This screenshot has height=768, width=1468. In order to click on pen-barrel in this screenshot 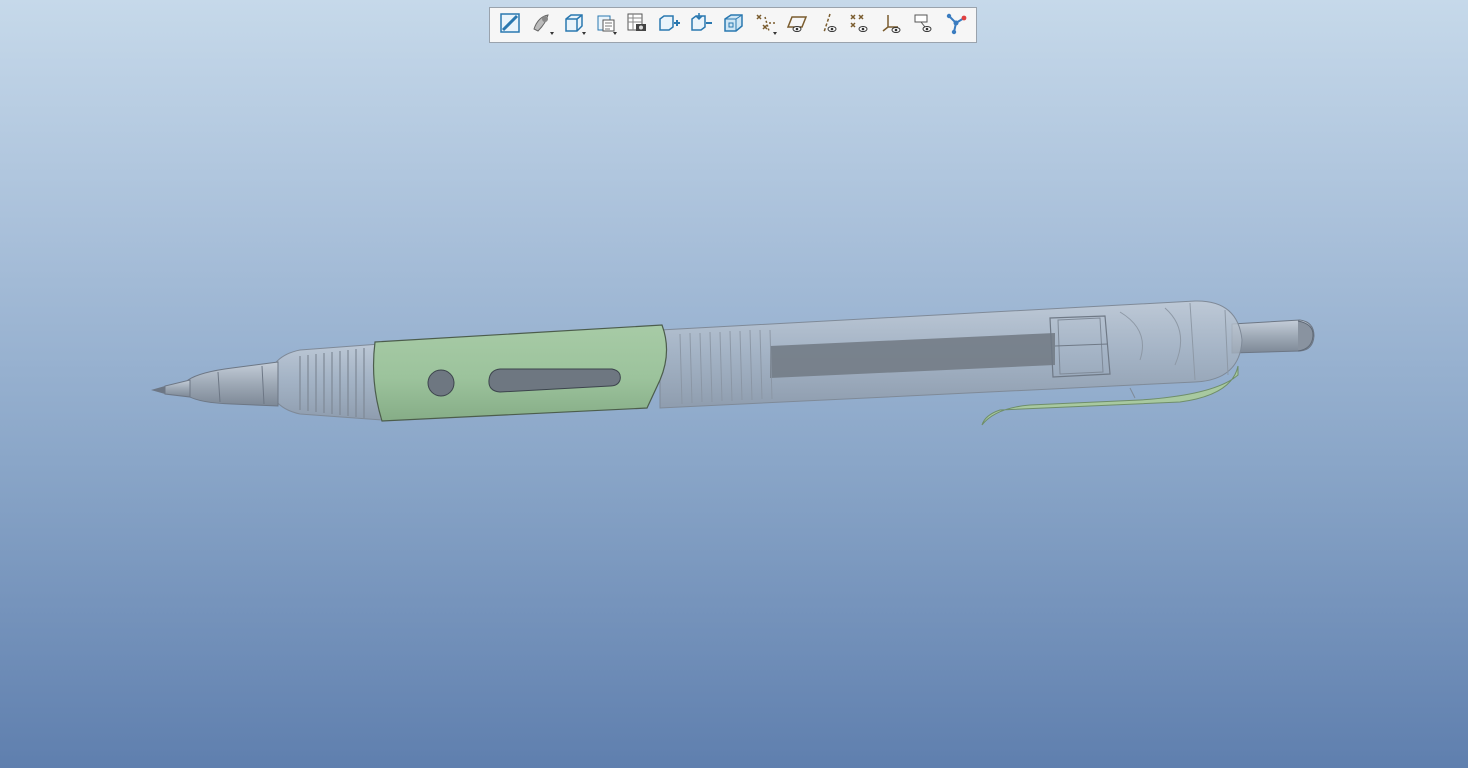, I will do `click(951, 354)`.